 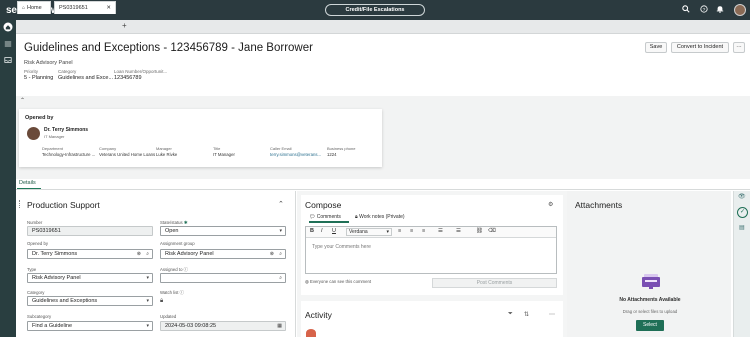 What do you see at coordinates (279, 326) in the screenshot?
I see `calendar-icon: ▦` at bounding box center [279, 326].